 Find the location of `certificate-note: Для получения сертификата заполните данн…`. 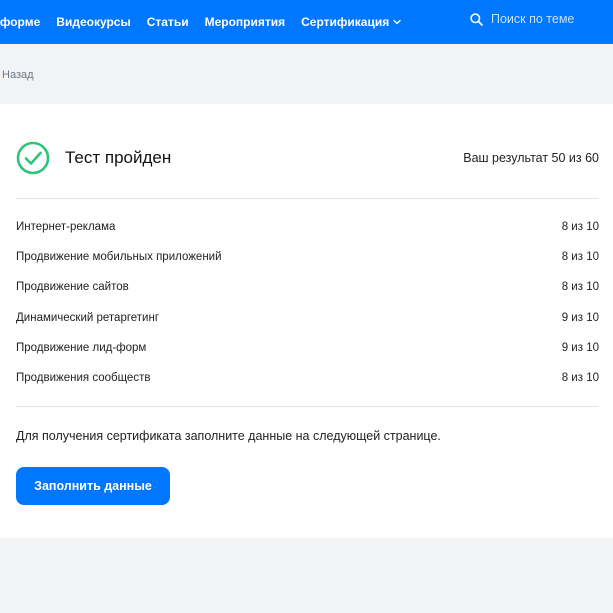

certificate-note: Для получения сертификата заполните данн… is located at coordinates (228, 436).